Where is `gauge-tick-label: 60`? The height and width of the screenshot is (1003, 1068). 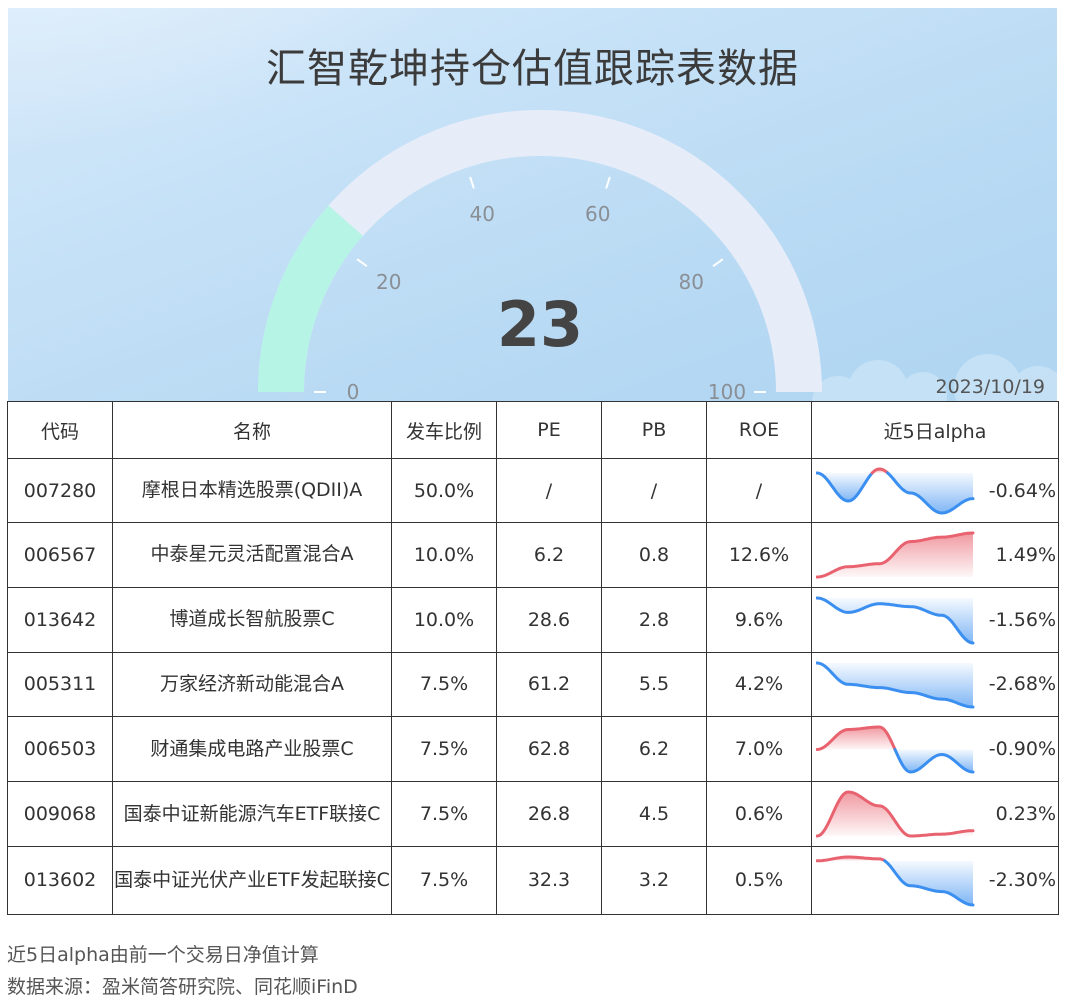 gauge-tick-label: 60 is located at coordinates (597, 214).